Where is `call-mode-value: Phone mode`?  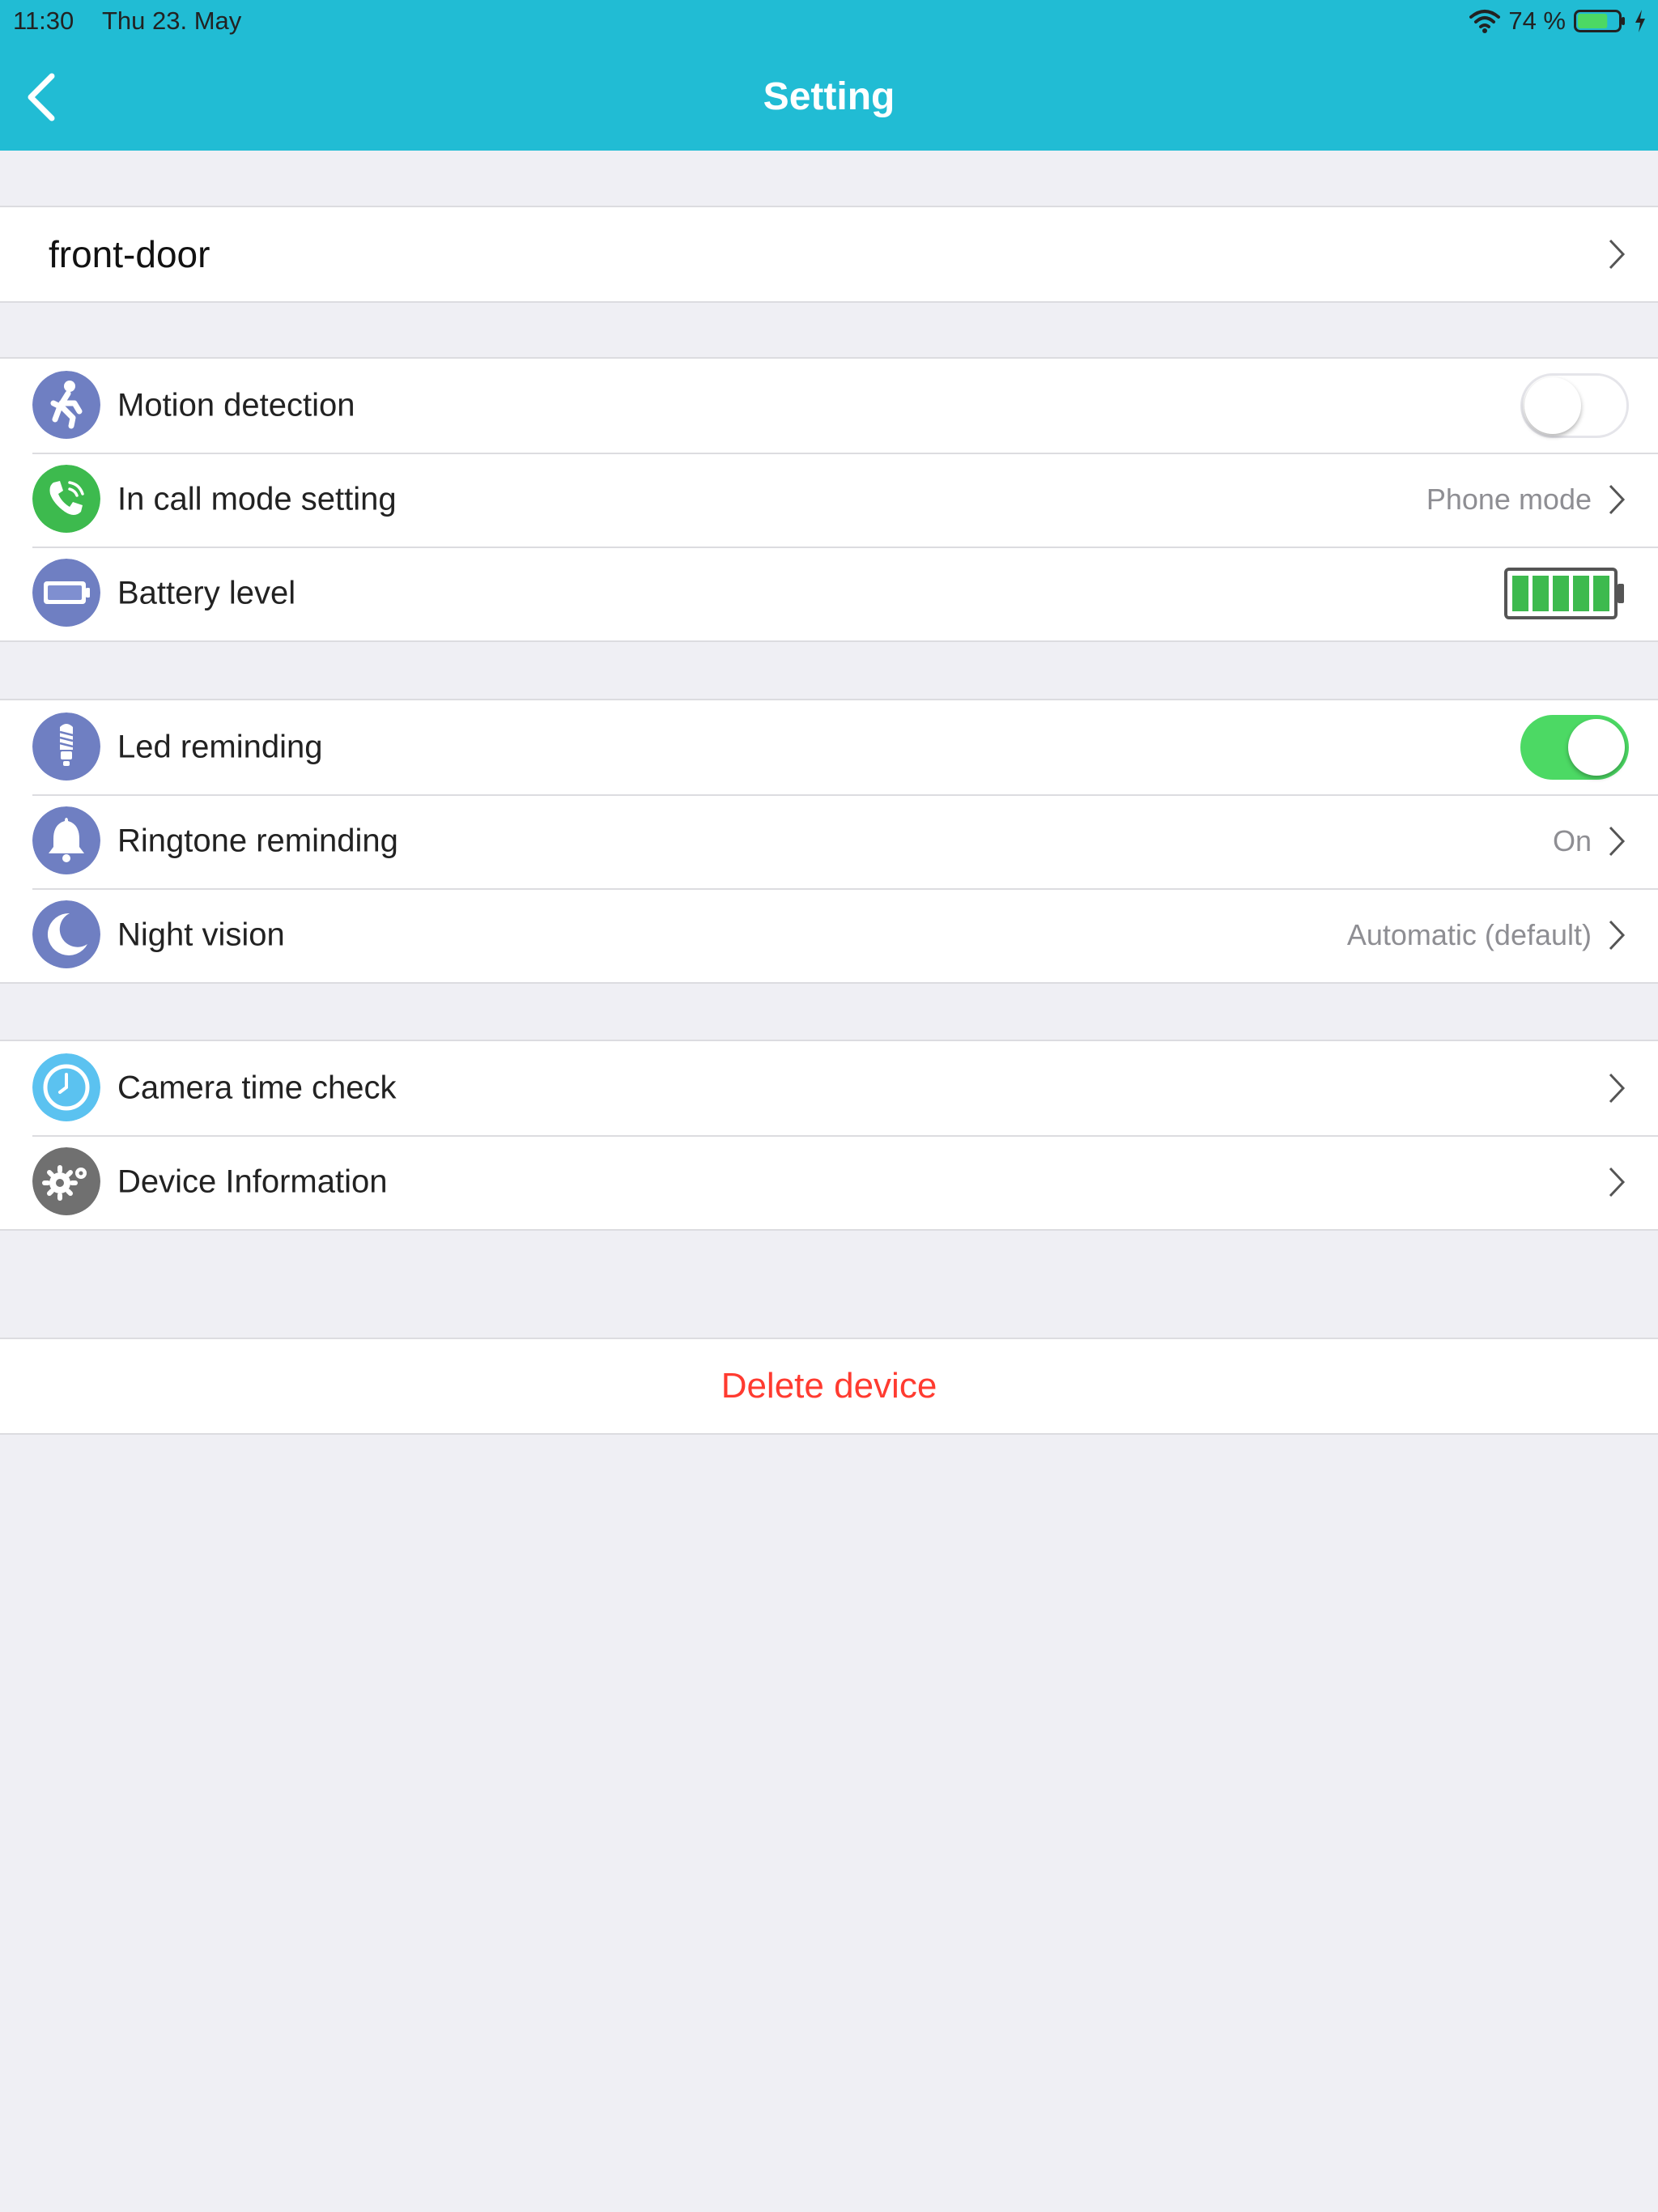
call-mode-value: Phone mode is located at coordinates (1509, 500).